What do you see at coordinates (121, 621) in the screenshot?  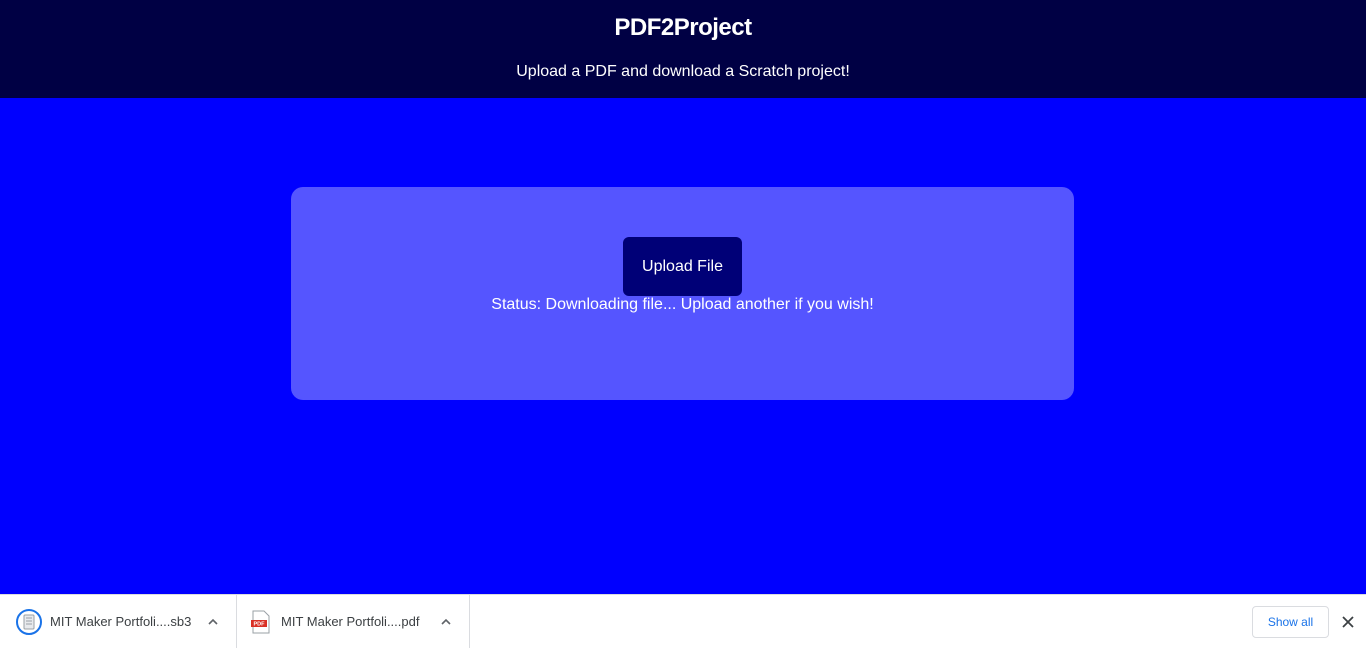 I see `download-item-name: MIT Maker Portfoli....sb3` at bounding box center [121, 621].